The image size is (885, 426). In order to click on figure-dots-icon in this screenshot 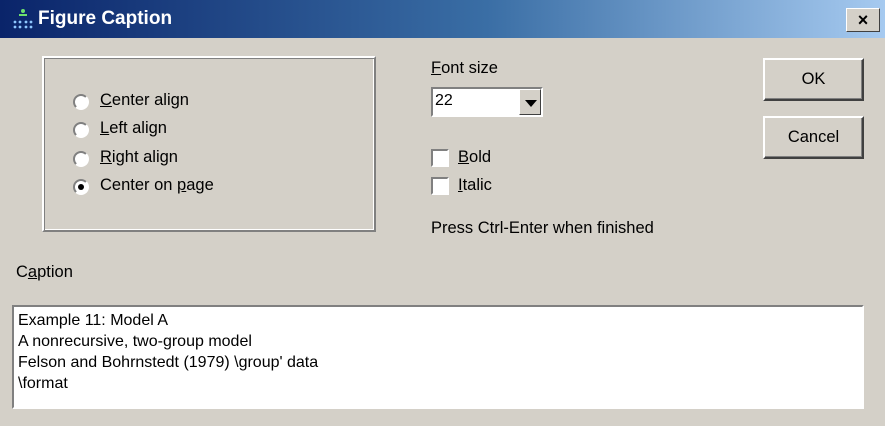, I will do `click(23, 19)`.